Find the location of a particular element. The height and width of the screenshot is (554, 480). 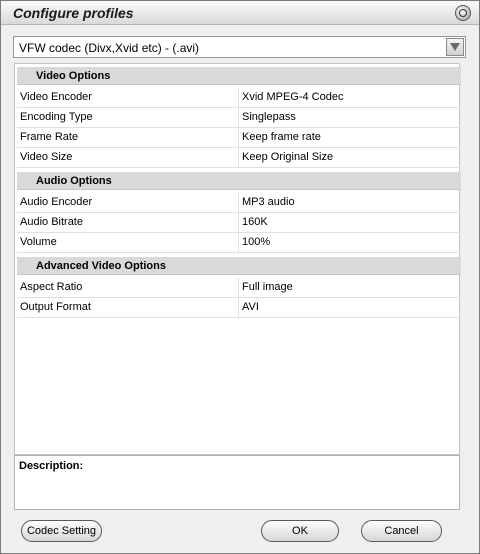

table-row: Video Size Keep Original Size is located at coordinates (239, 158).